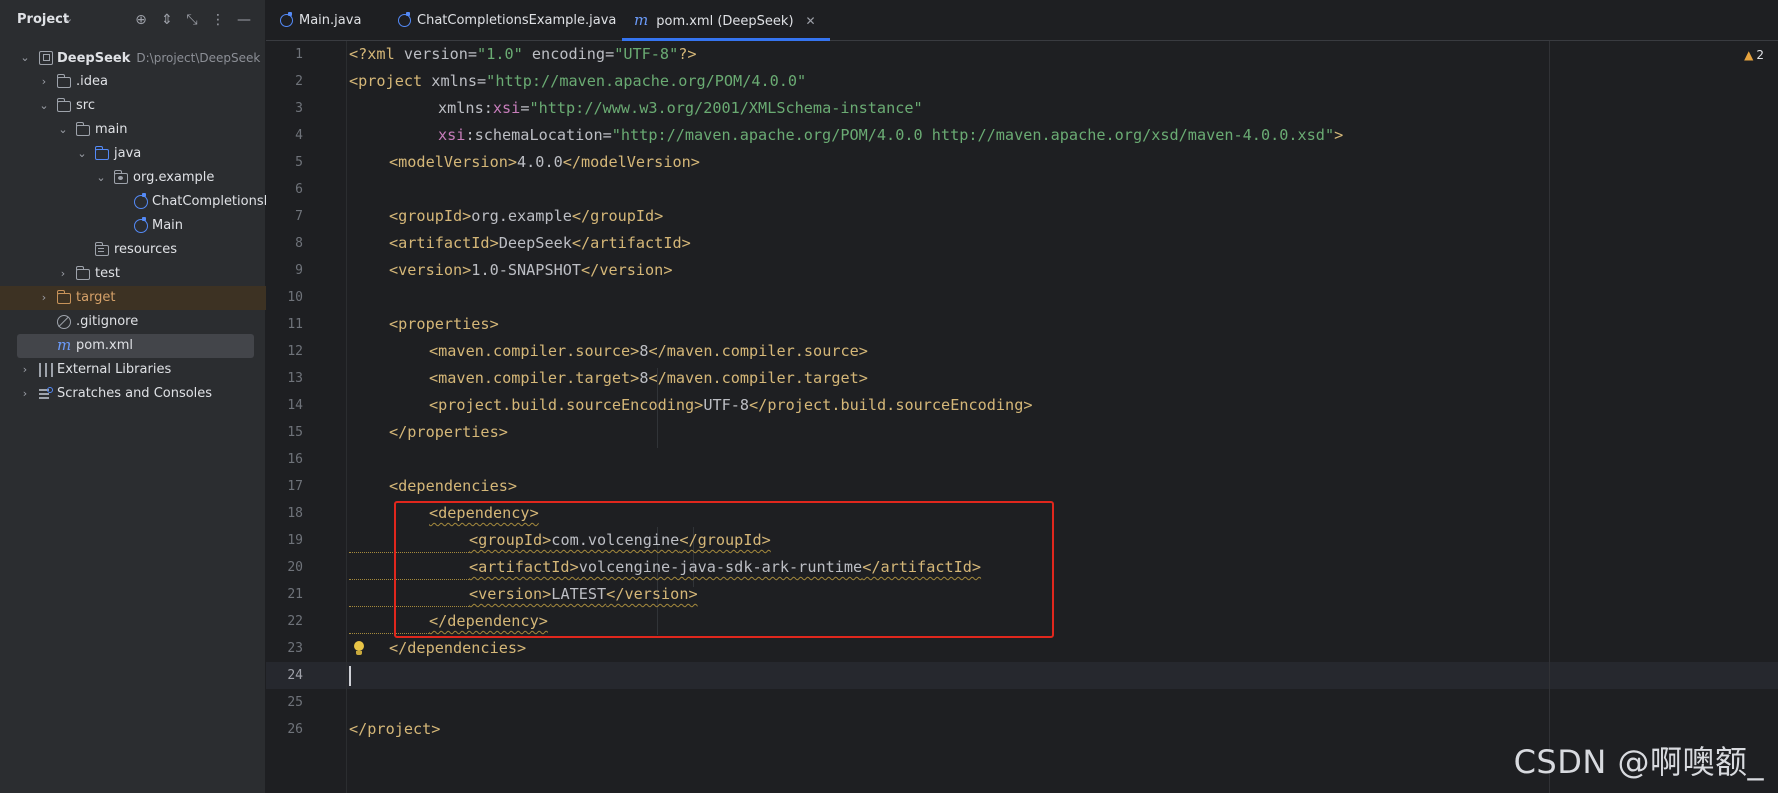 This screenshot has height=793, width=1778. What do you see at coordinates (102, 153) in the screenshot?
I see `source-folder-icon` at bounding box center [102, 153].